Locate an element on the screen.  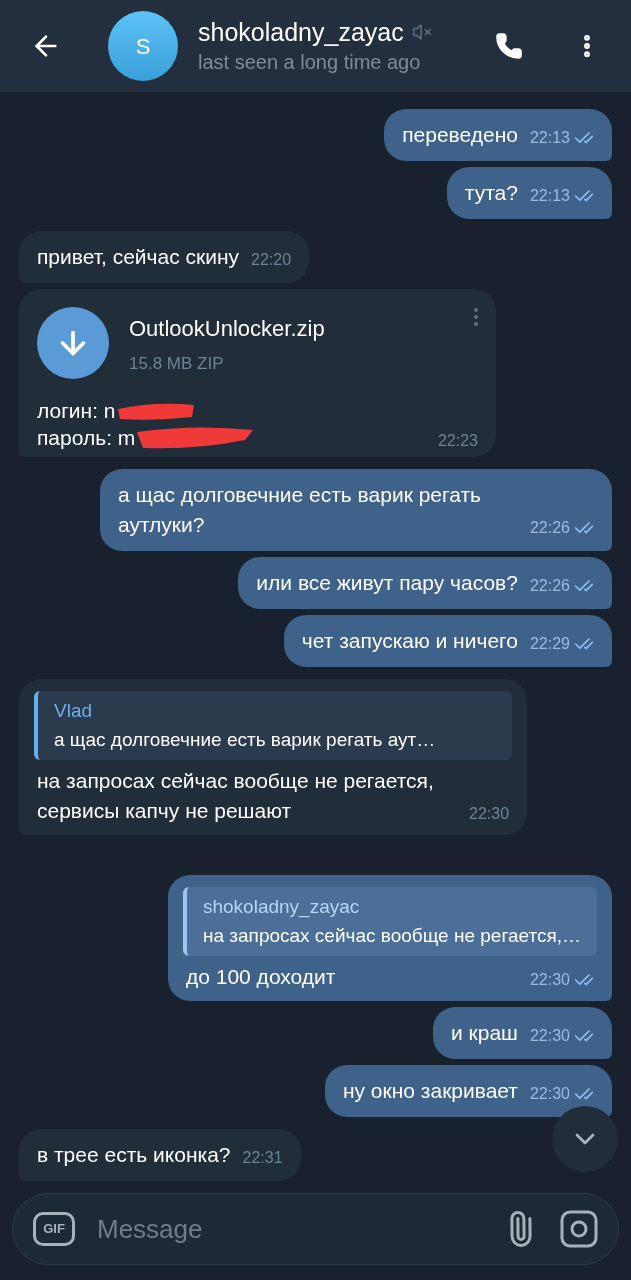
camera-icon is located at coordinates (579, 1229).